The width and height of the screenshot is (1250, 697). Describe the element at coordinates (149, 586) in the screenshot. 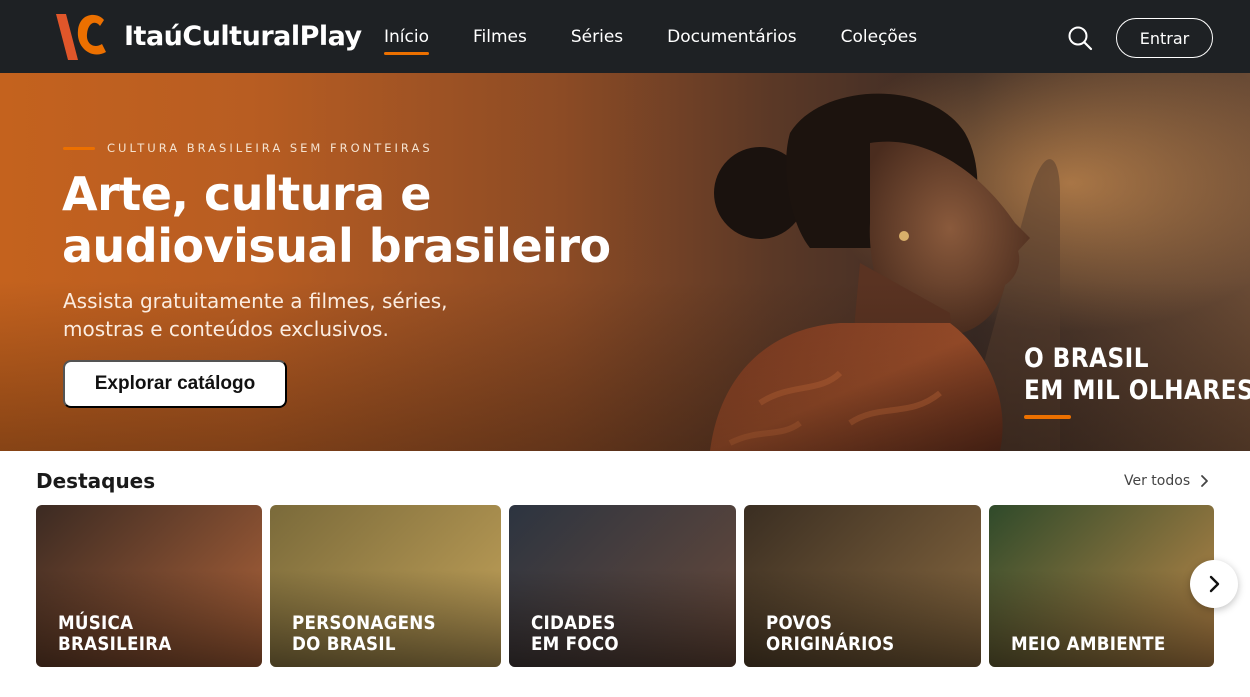

I see `highlight-card: MÚSICA BRASILEIRA` at that location.